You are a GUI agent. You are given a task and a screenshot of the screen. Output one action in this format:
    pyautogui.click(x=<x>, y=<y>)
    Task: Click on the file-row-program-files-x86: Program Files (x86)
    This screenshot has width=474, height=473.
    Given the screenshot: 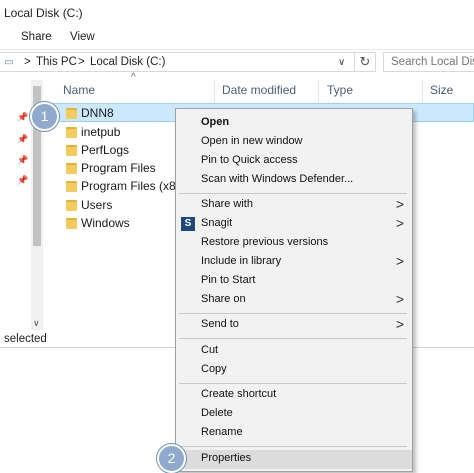 What is the action you would take?
    pyautogui.click(x=126, y=186)
    